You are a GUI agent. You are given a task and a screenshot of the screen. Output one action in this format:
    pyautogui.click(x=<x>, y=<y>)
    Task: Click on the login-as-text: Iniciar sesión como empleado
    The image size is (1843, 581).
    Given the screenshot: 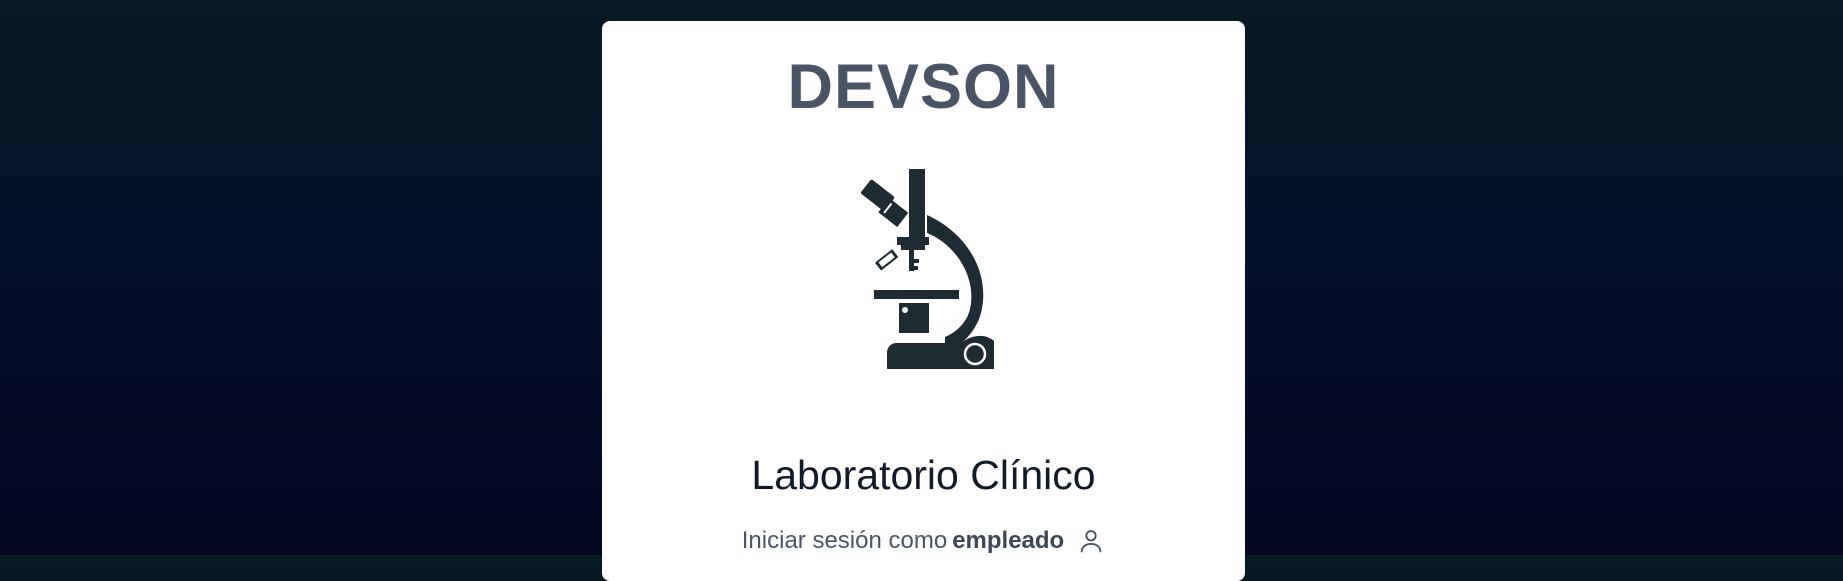 What is the action you would take?
    pyautogui.click(x=923, y=541)
    